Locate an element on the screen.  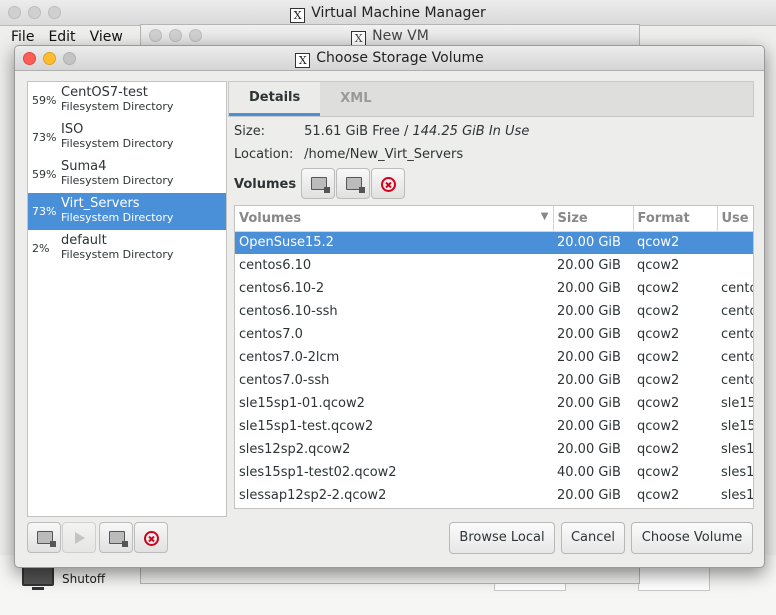
pool-name: Suma4 is located at coordinates (84, 166).